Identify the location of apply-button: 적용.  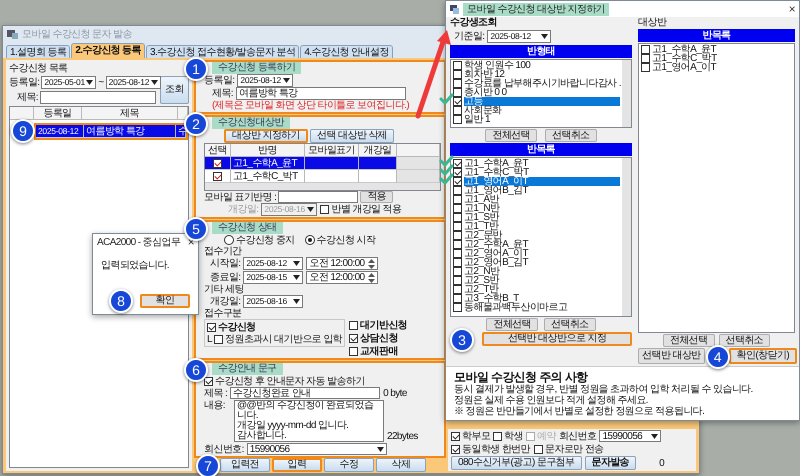
(377, 197).